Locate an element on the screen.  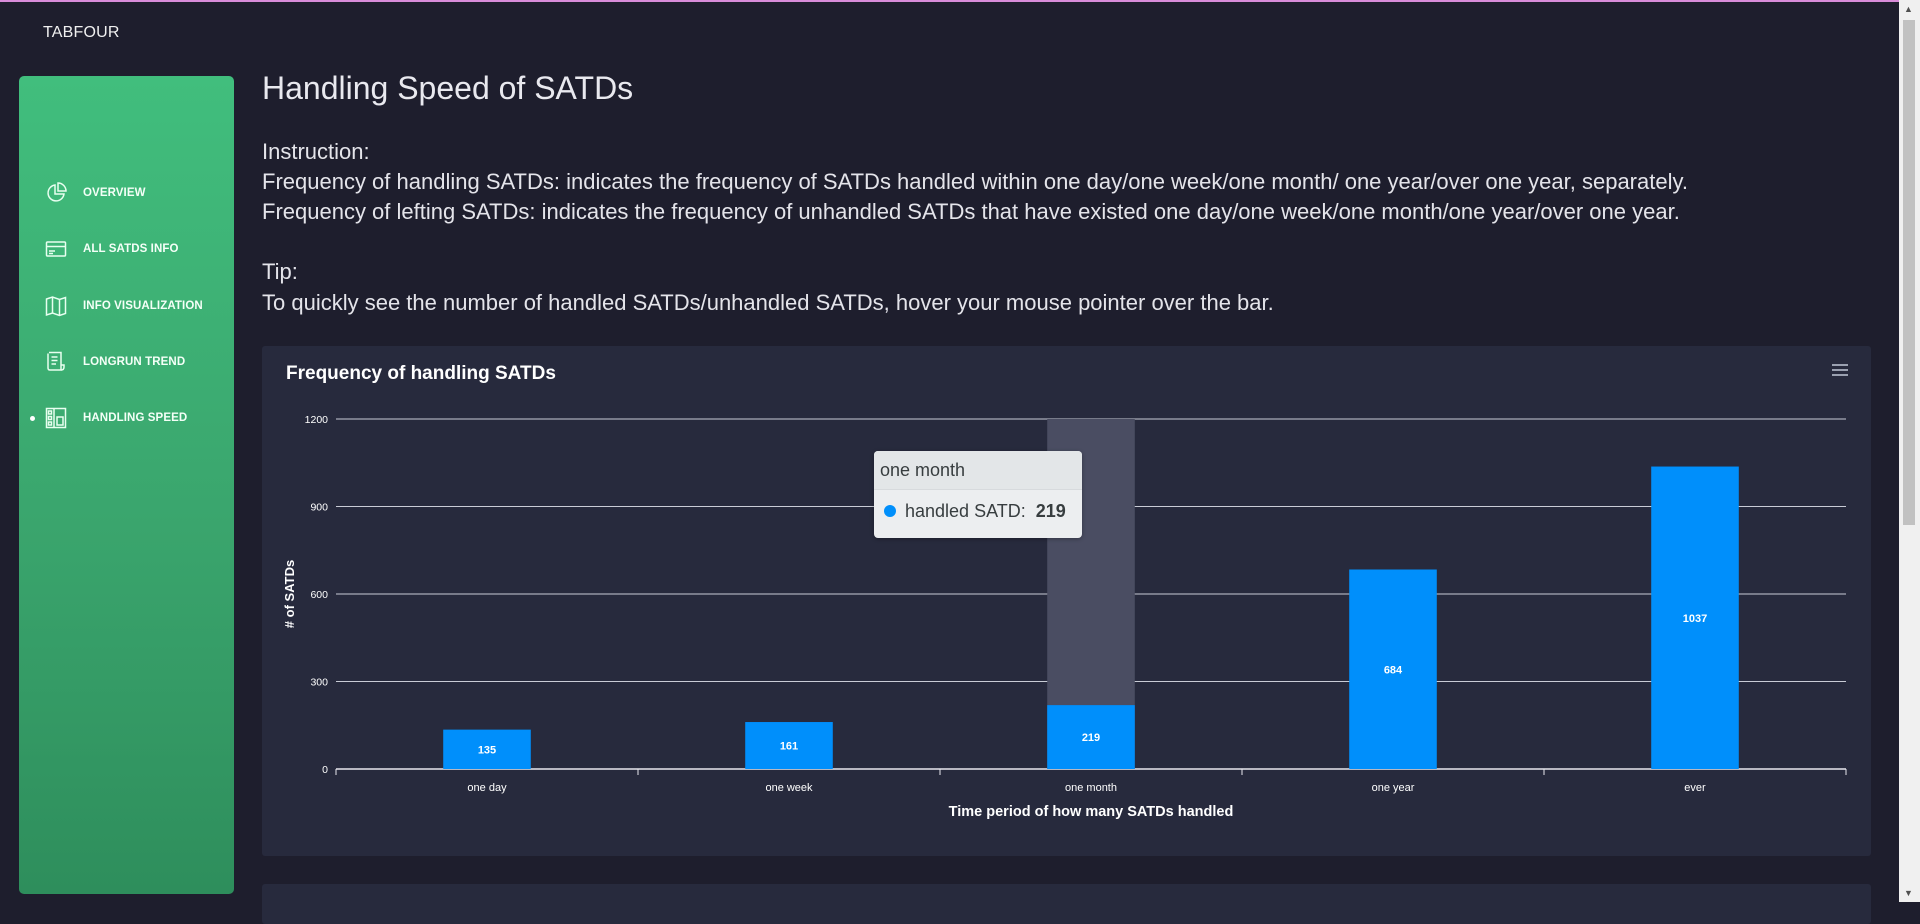
scrollbar: ▲ ▼ is located at coordinates (1909, 451).